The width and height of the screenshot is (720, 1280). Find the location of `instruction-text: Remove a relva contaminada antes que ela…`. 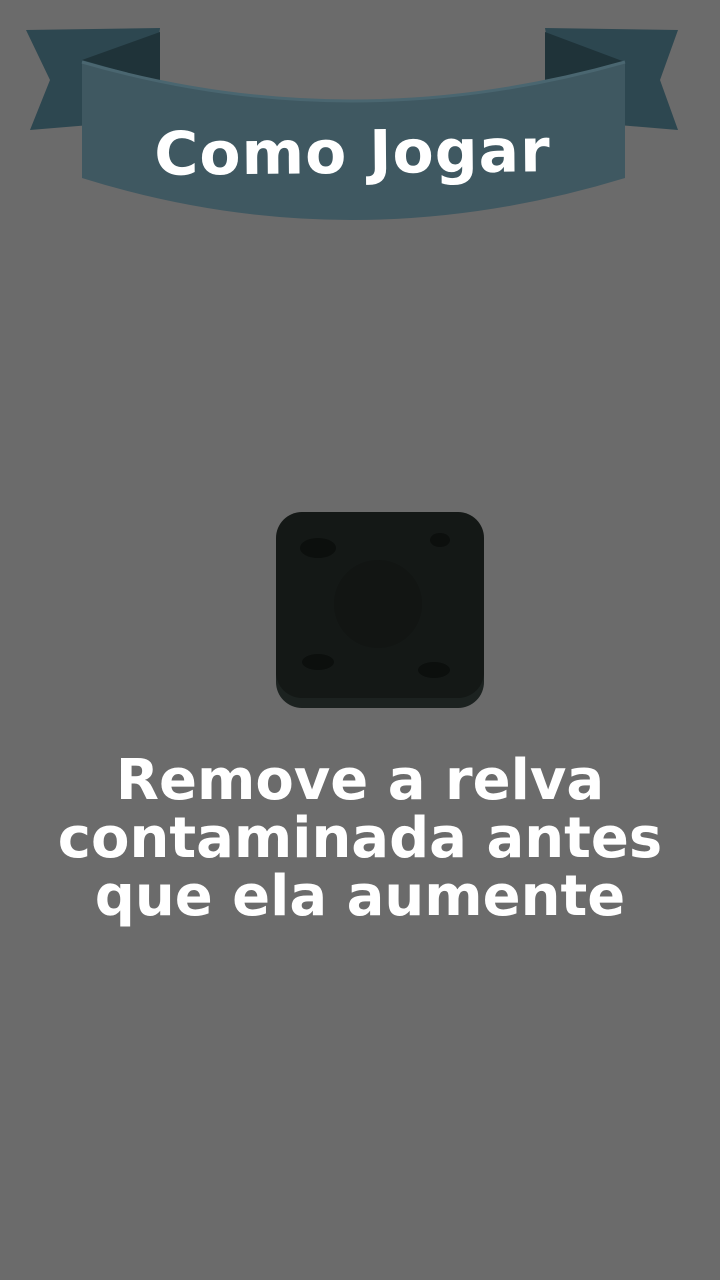

instruction-text: Remove a relva contaminada antes que ela… is located at coordinates (360, 839).